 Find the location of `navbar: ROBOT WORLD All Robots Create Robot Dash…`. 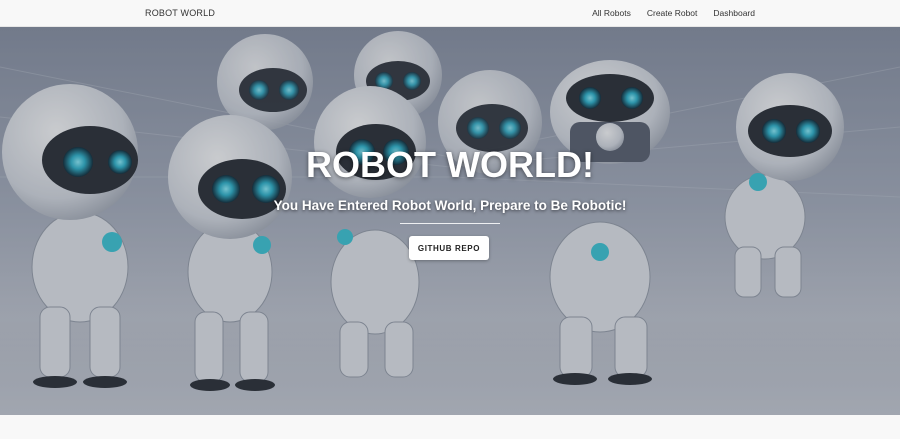

navbar: ROBOT WORLD All Robots Create Robot Dash… is located at coordinates (450, 13).